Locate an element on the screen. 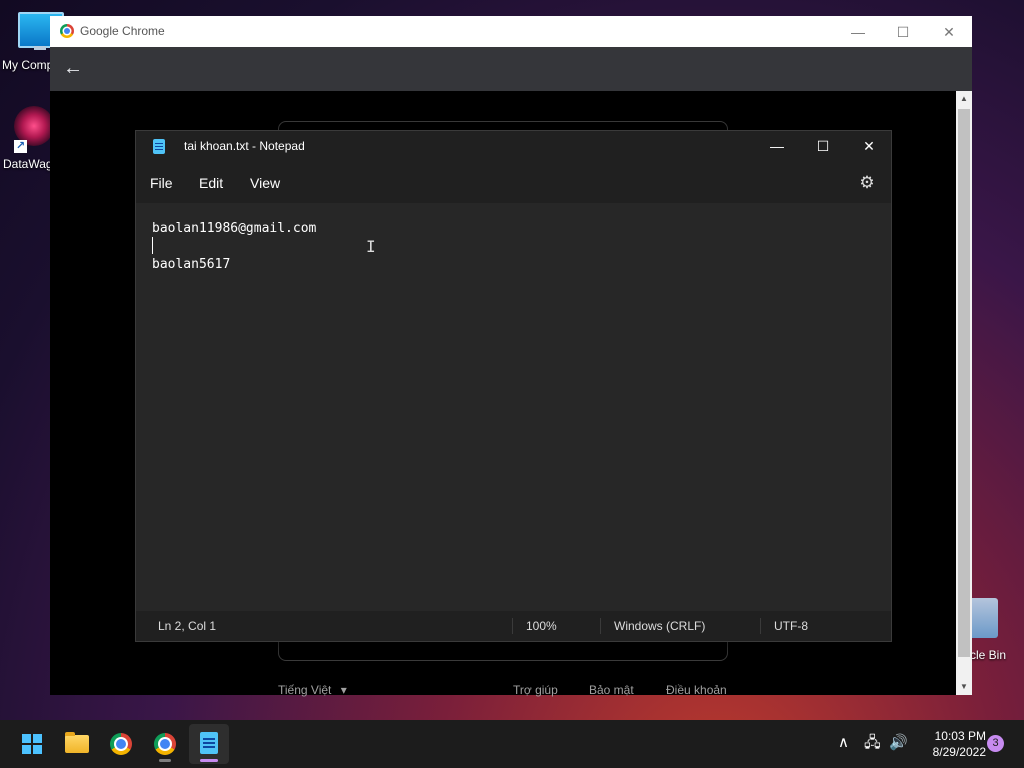 The image size is (1024, 768). taskbar: ∧ 🖧 🔊 10:03 PM 8/29/2022 3 is located at coordinates (512, 744).